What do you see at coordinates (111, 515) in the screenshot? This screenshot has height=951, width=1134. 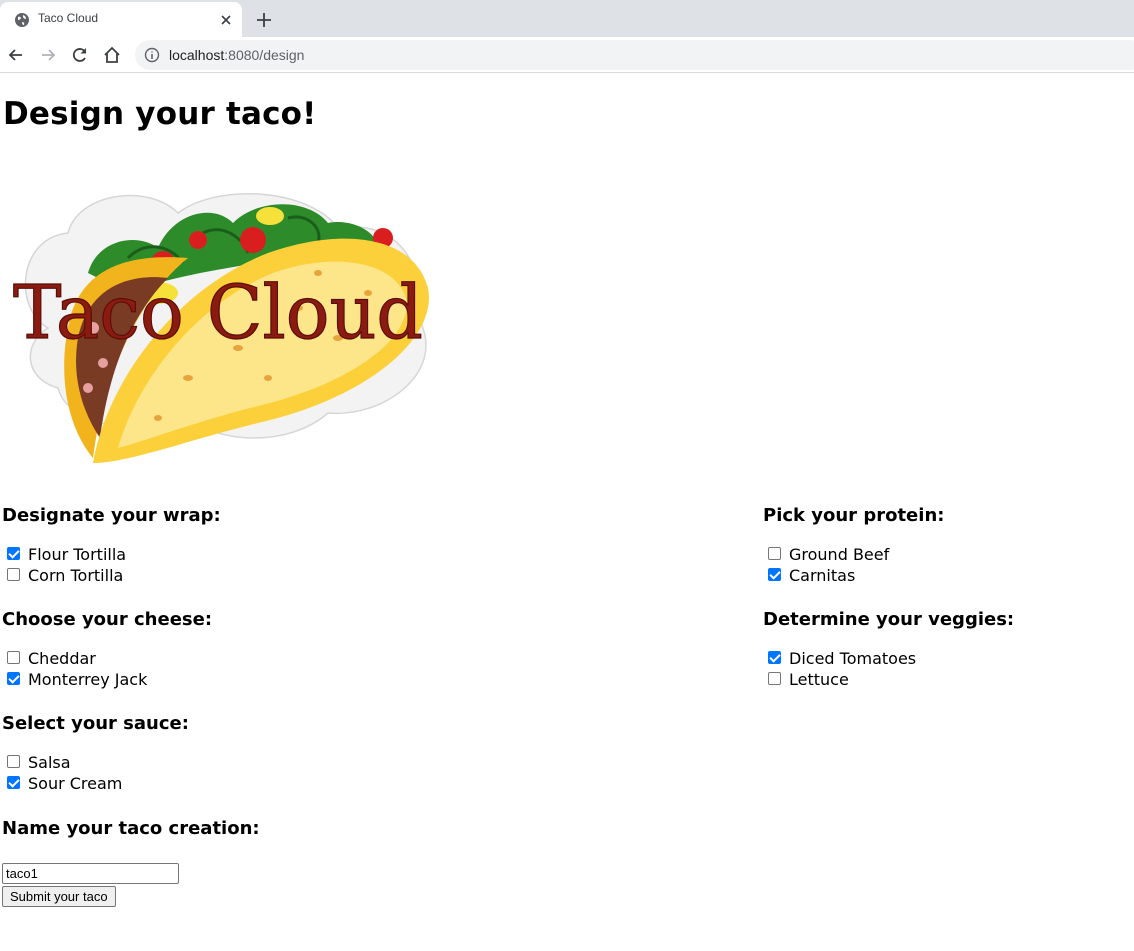 I see `wrap-heading: Designate your wrap:` at bounding box center [111, 515].